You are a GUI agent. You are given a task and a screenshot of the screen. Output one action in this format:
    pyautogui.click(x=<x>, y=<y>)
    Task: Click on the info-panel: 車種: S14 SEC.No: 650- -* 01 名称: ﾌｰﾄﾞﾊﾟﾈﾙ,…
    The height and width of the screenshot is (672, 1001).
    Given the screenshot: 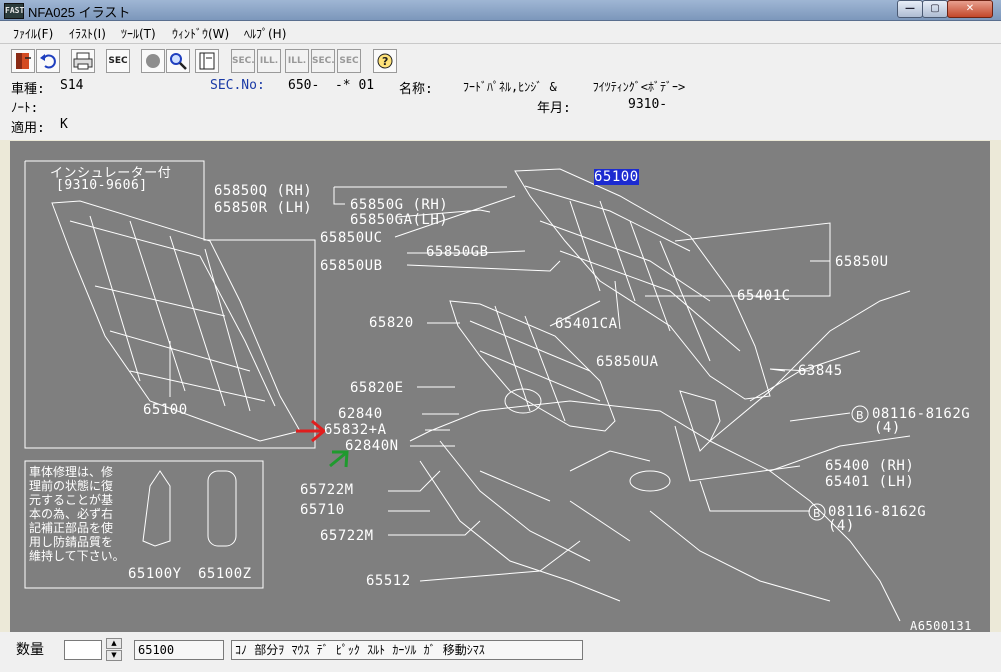 What is the action you would take?
    pyautogui.click(x=500, y=108)
    